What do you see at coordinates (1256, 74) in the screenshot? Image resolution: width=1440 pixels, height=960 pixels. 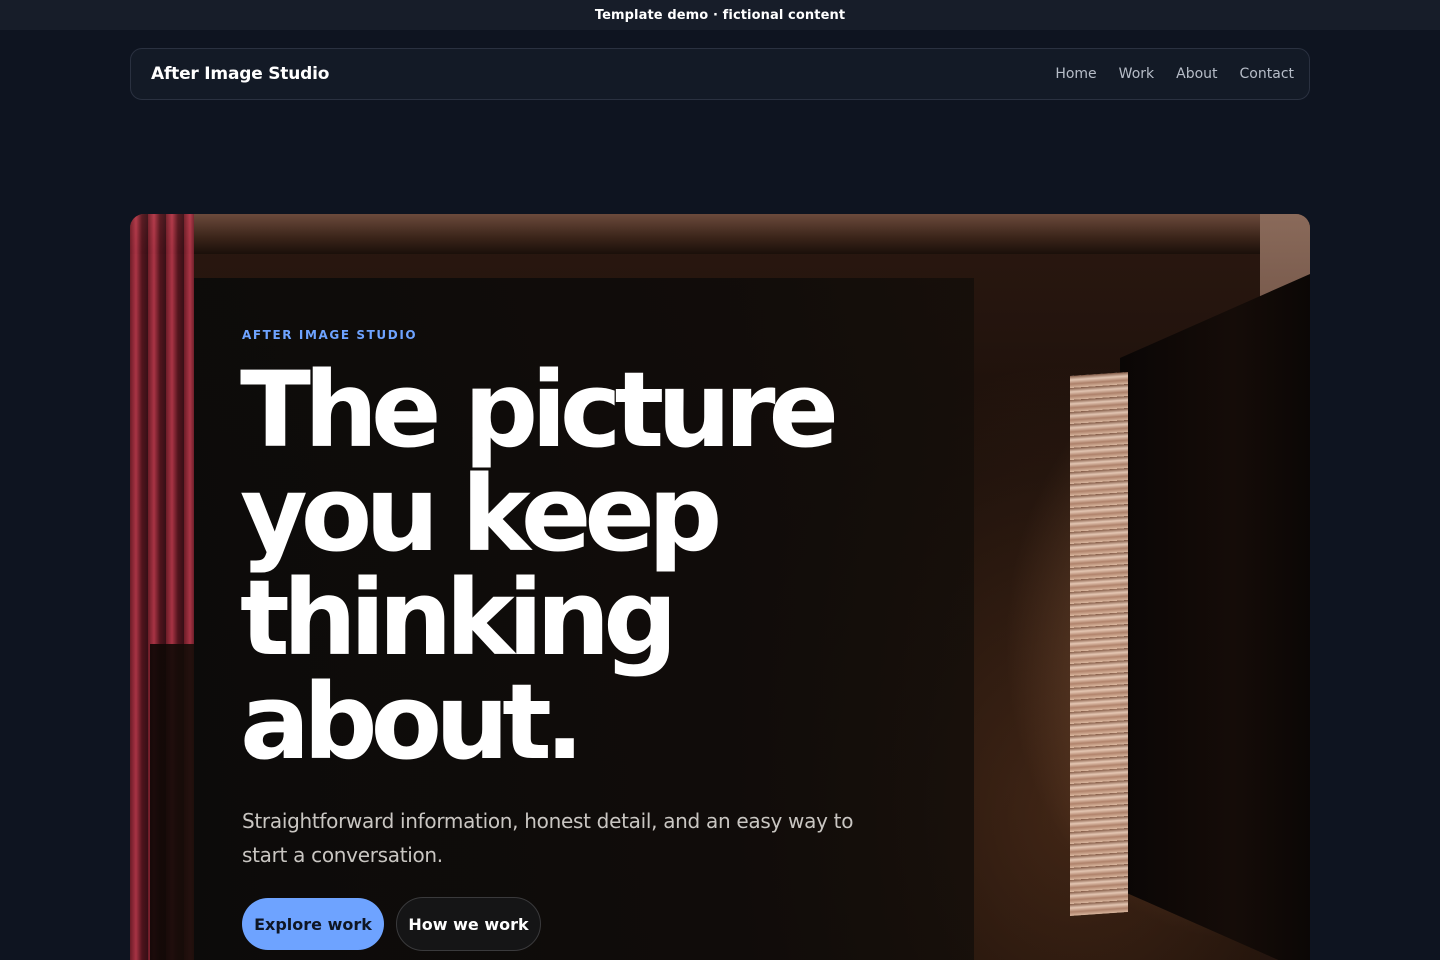 I see `nav-link-contact: Contact` at bounding box center [1256, 74].